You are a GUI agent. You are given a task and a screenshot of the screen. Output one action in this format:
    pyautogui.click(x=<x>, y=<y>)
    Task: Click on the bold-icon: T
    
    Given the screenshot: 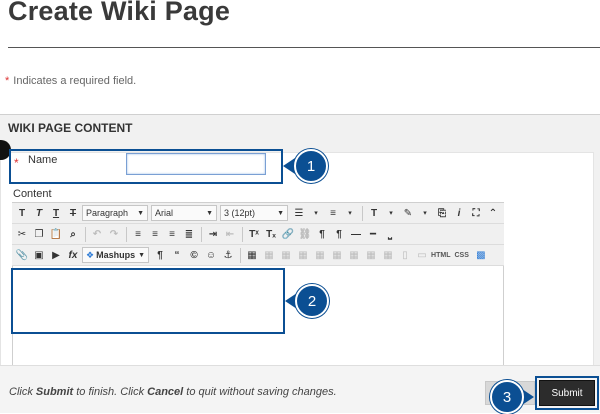 What is the action you would take?
    pyautogui.click(x=22, y=213)
    